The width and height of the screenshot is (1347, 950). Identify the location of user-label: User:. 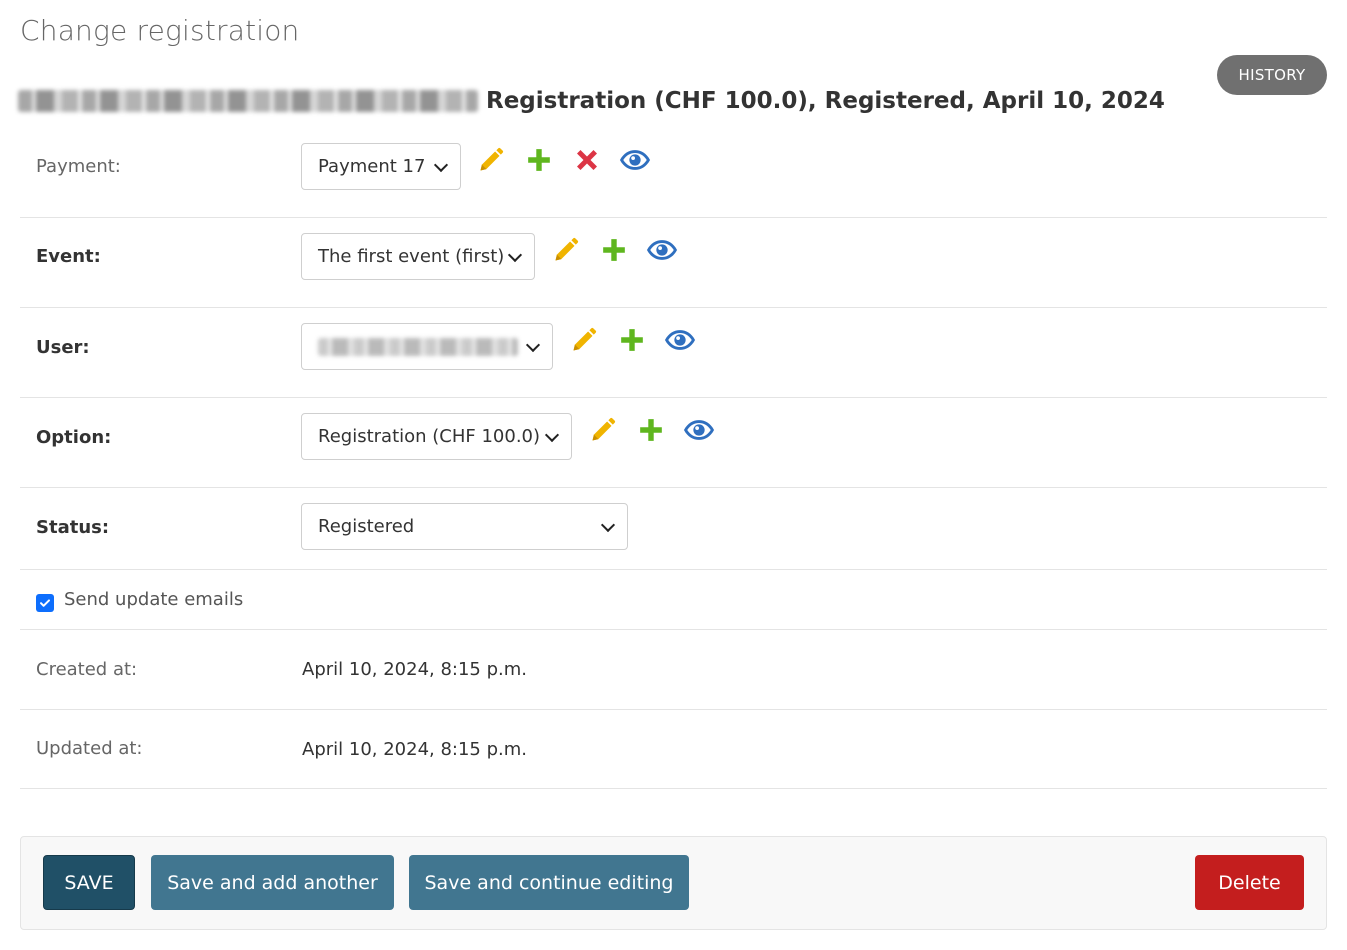
(63, 347).